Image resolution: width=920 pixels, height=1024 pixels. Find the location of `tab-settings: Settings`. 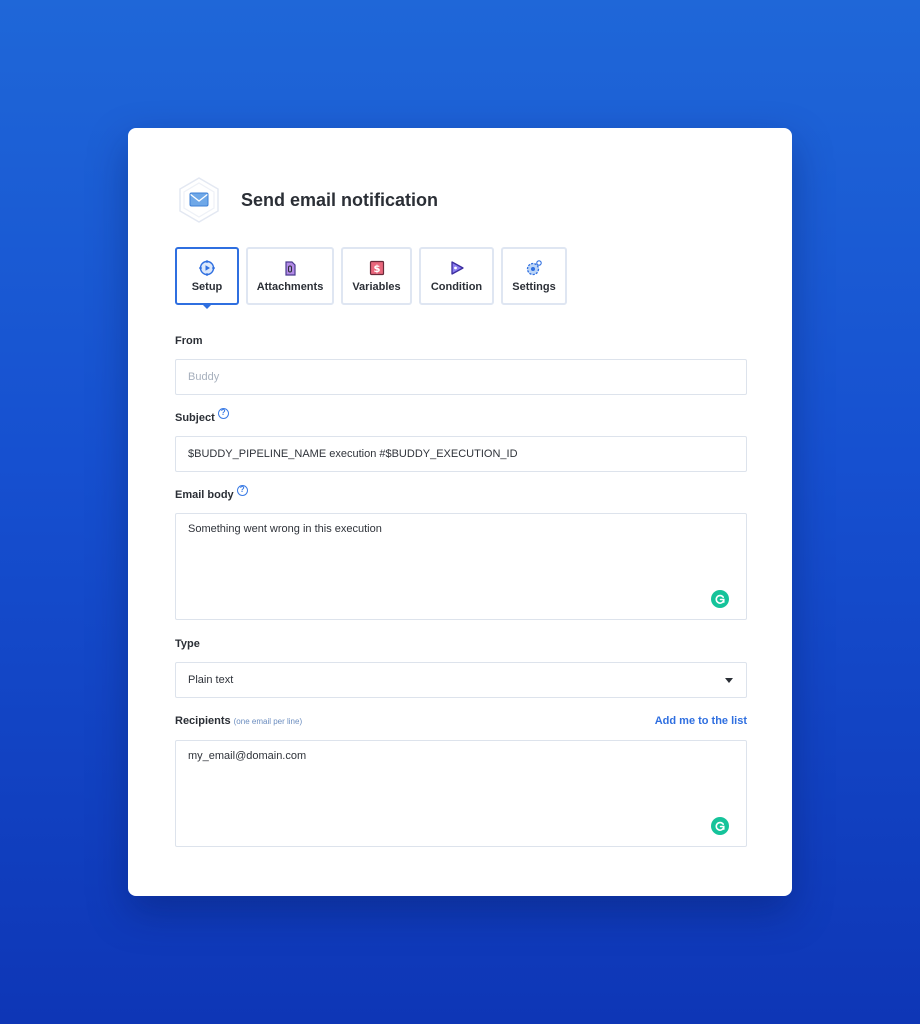

tab-settings: Settings is located at coordinates (534, 276).